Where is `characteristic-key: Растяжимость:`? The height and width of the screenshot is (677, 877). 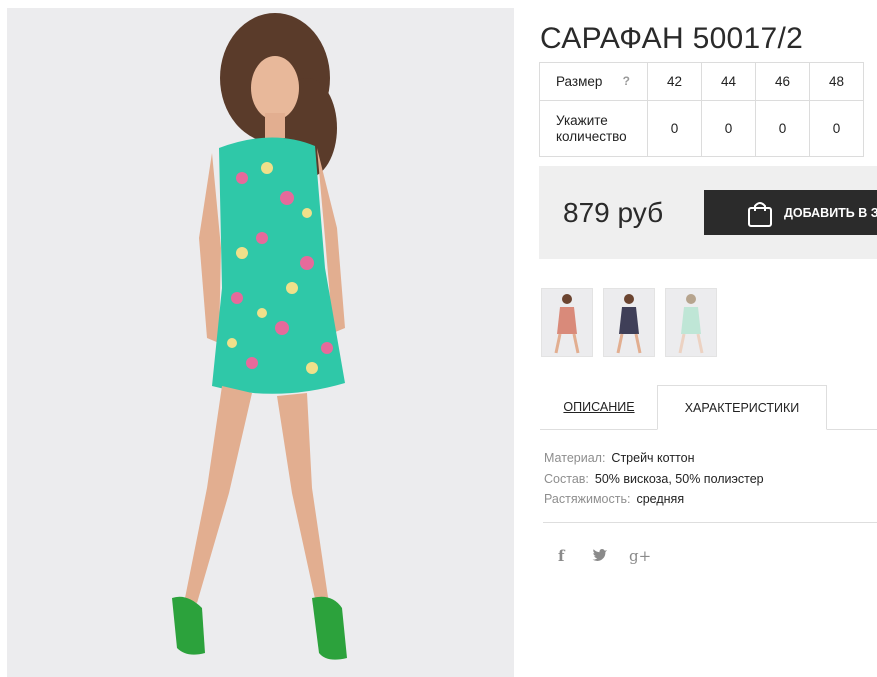 characteristic-key: Растяжимость: is located at coordinates (587, 499).